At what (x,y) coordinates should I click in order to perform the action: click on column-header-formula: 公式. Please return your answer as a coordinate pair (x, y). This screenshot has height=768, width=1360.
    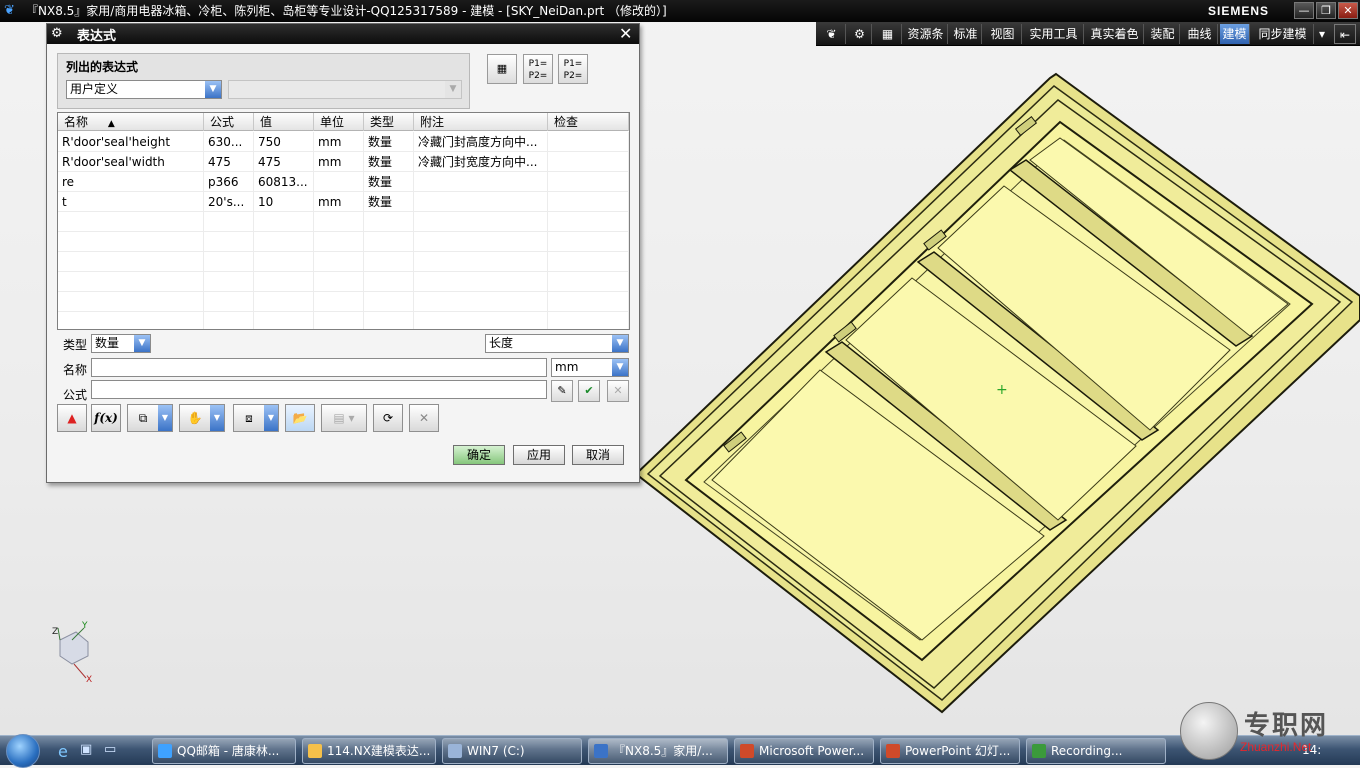
    Looking at the image, I should click on (229, 122).